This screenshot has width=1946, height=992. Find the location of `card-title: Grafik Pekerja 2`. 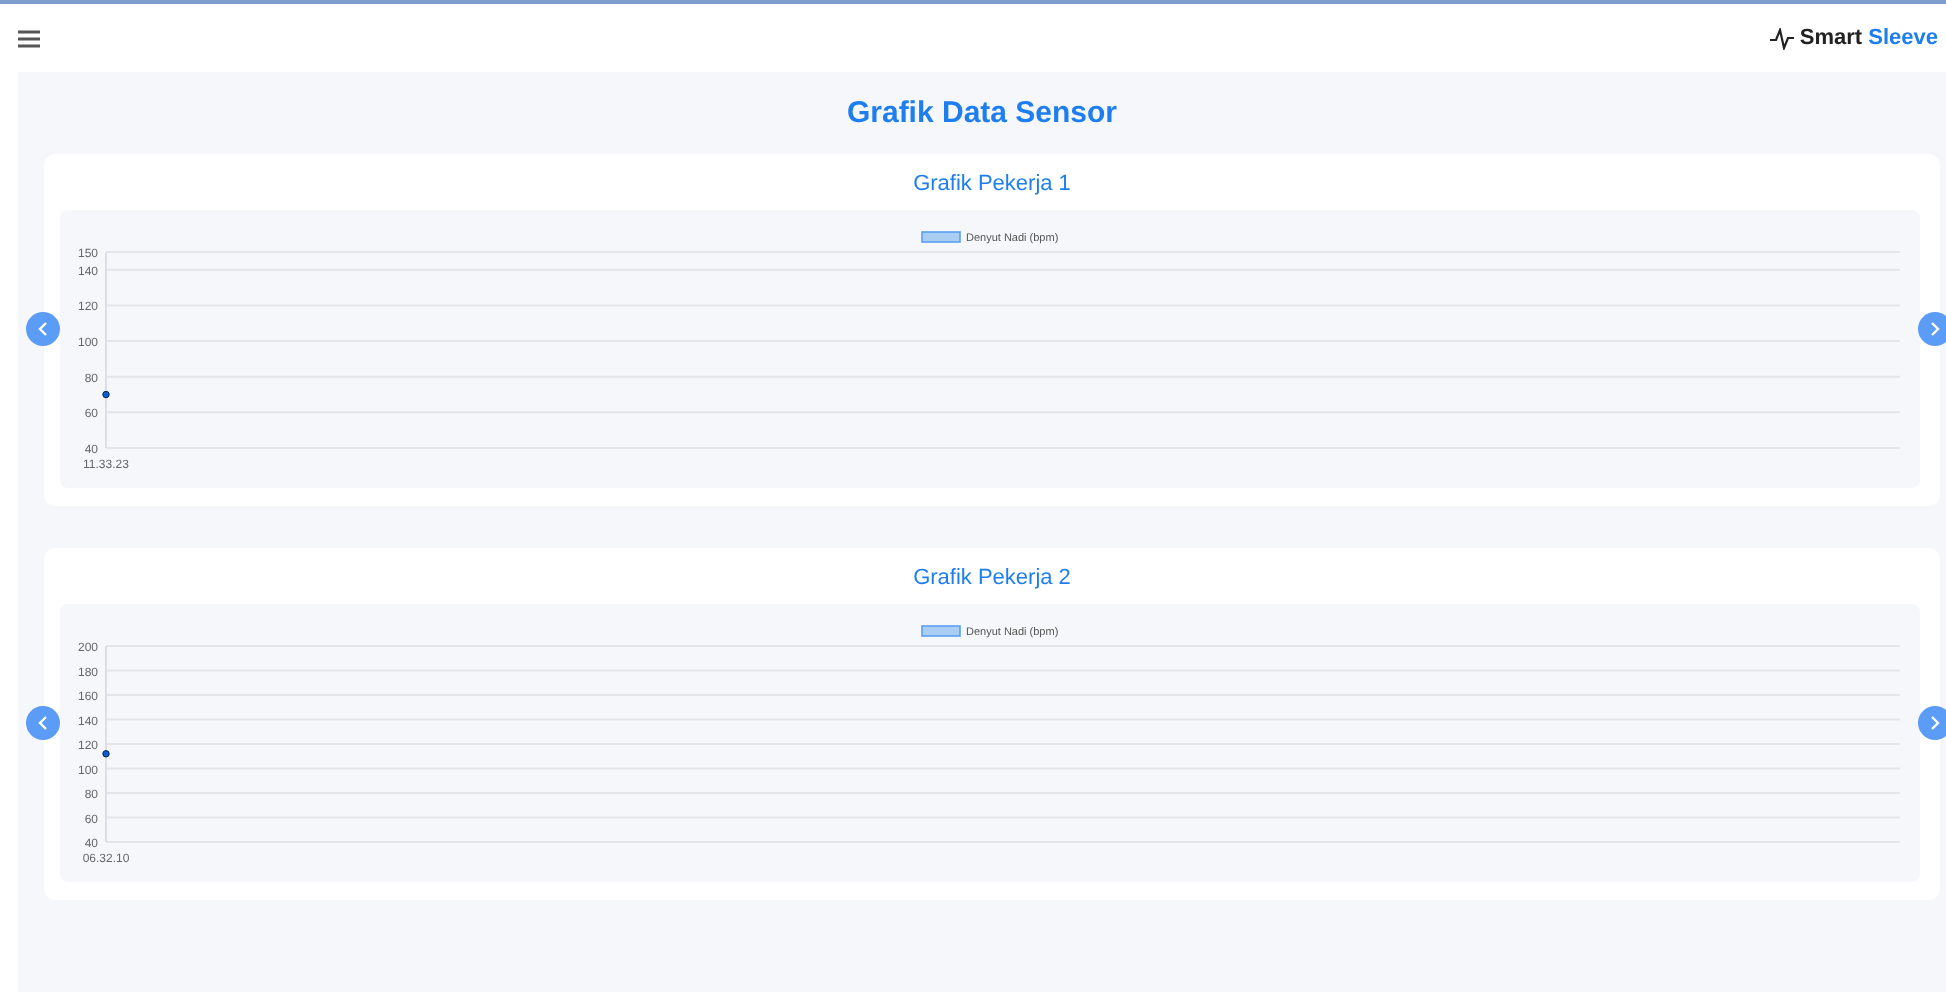

card-title: Grafik Pekerja 2 is located at coordinates (992, 578).